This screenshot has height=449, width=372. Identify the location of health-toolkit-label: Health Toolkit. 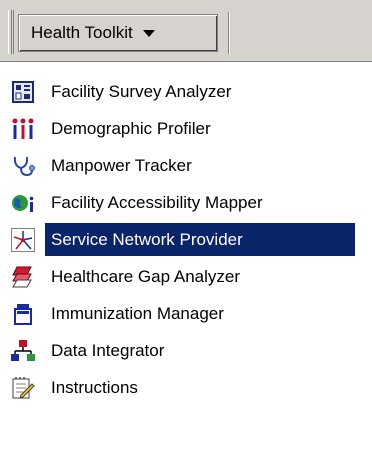
(82, 32).